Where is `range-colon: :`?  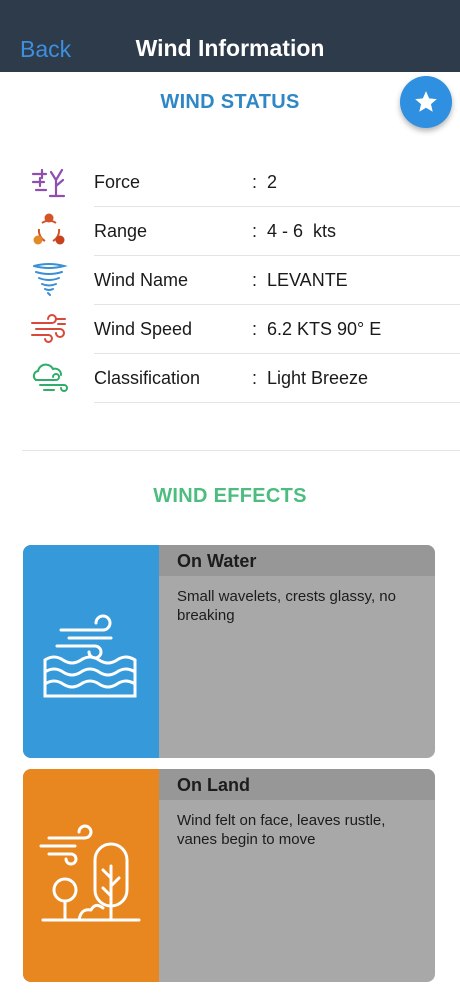
range-colon: : is located at coordinates (255, 231).